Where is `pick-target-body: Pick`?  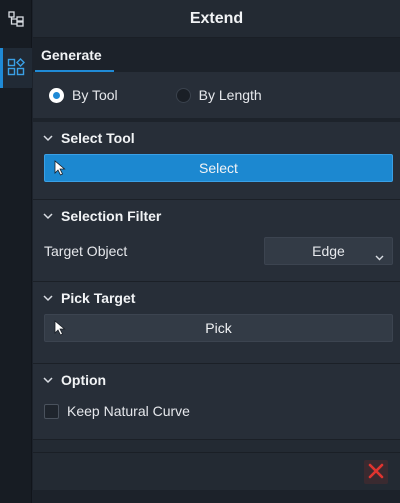
pick-target-body: Pick is located at coordinates (216, 333).